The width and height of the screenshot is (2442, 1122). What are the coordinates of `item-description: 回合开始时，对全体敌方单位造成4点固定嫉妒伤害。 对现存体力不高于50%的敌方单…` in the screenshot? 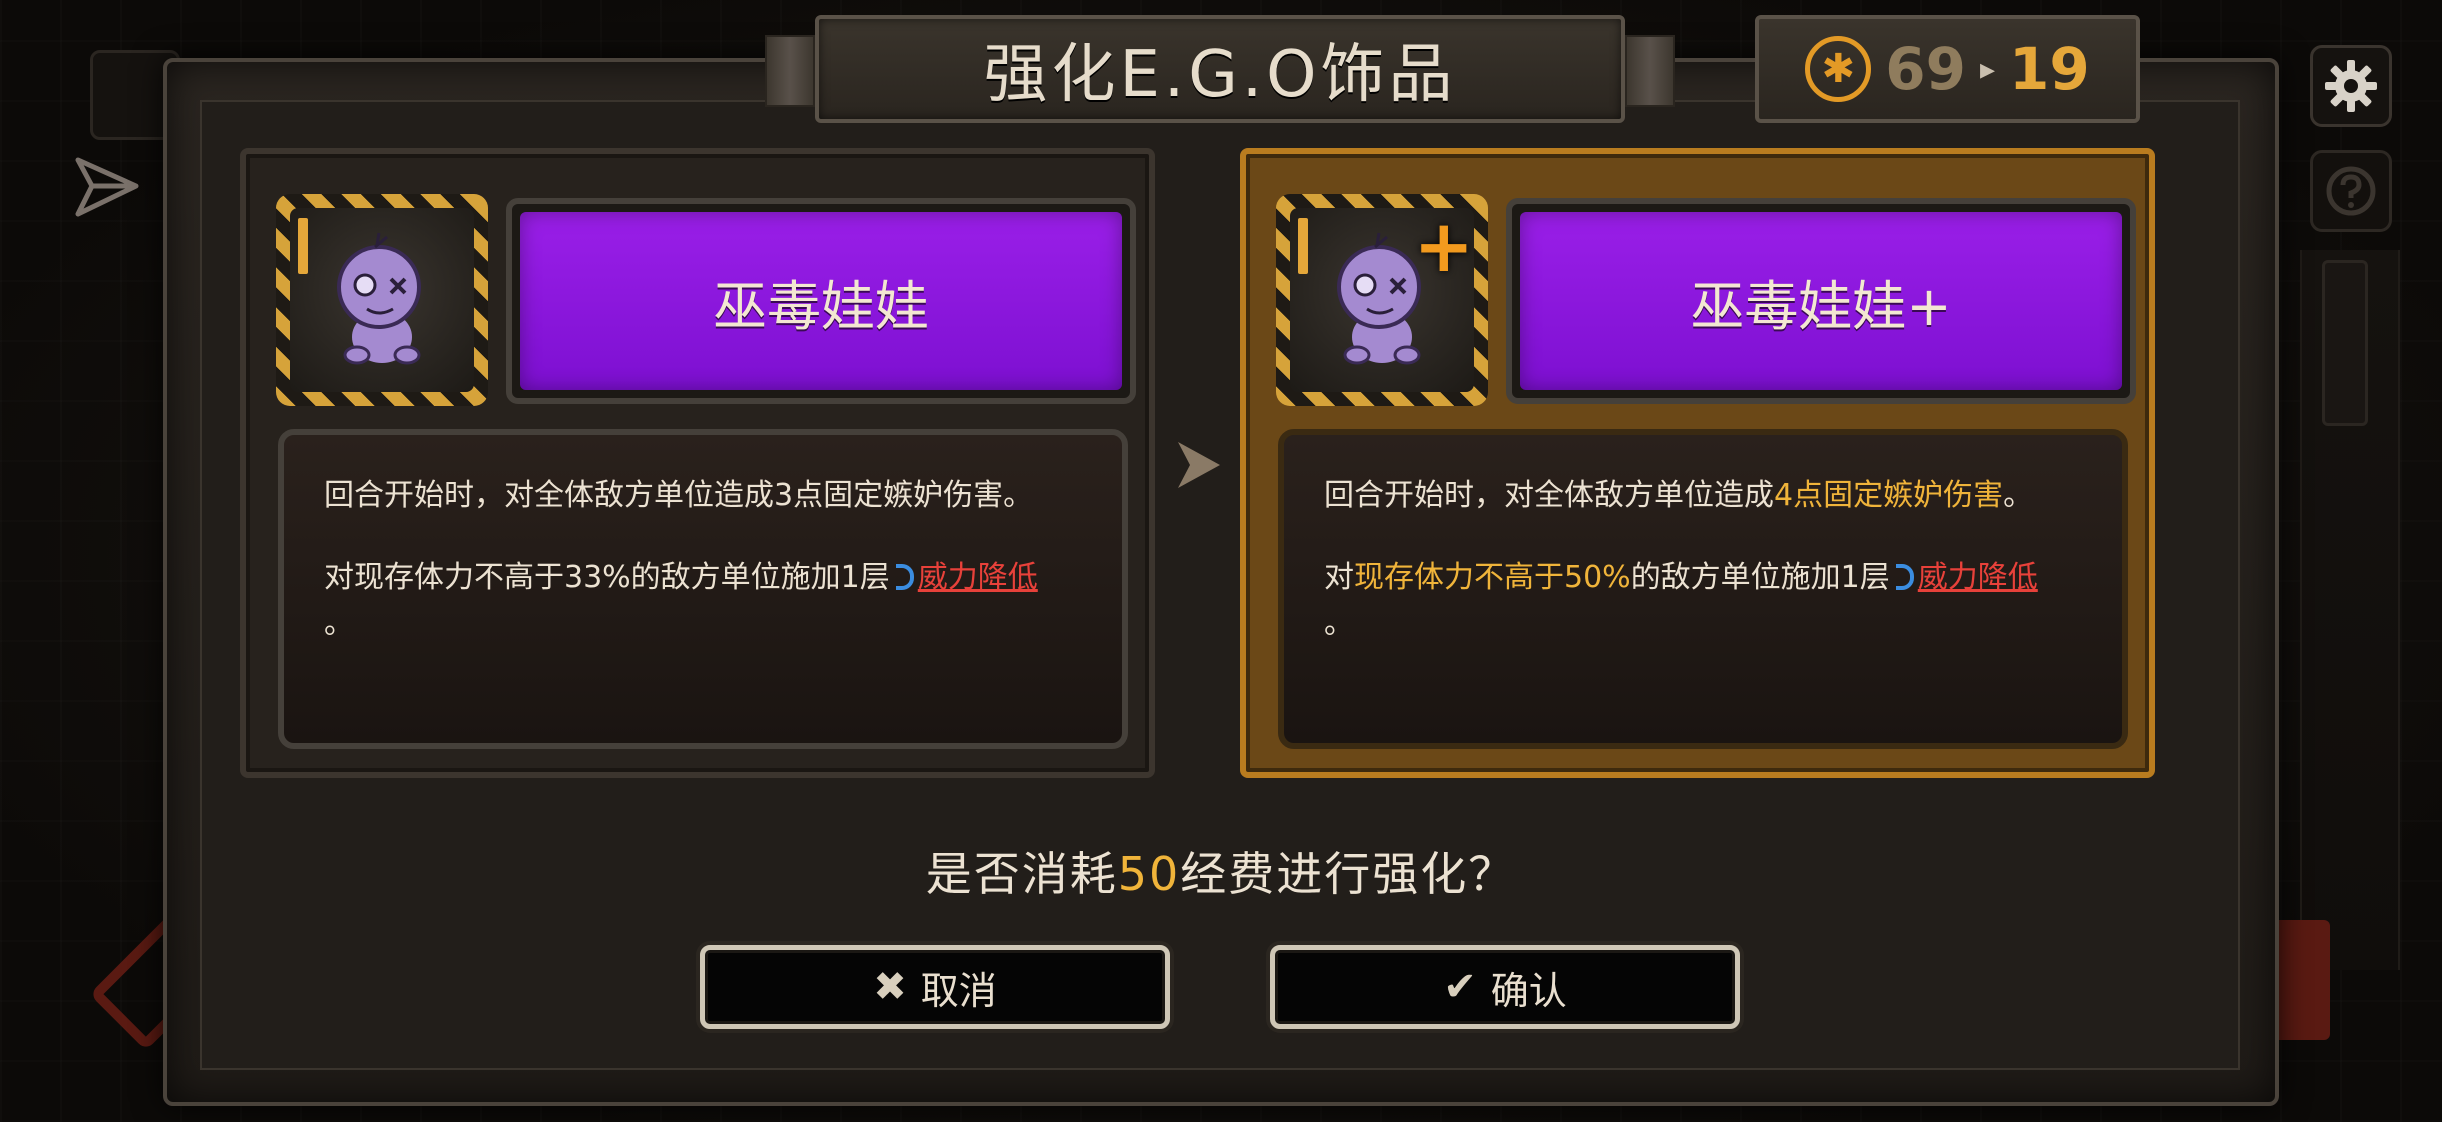 It's located at (1703, 589).